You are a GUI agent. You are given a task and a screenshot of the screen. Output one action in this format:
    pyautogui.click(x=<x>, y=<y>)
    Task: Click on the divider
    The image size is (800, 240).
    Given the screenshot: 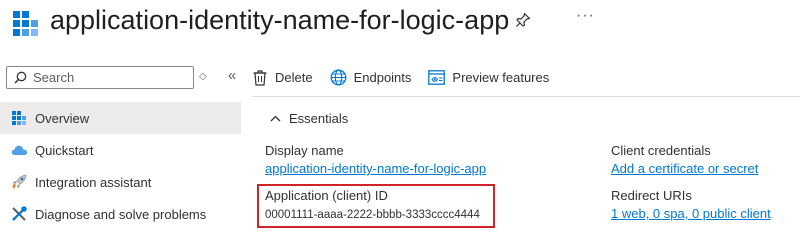 What is the action you would take?
    pyautogui.click(x=526, y=96)
    